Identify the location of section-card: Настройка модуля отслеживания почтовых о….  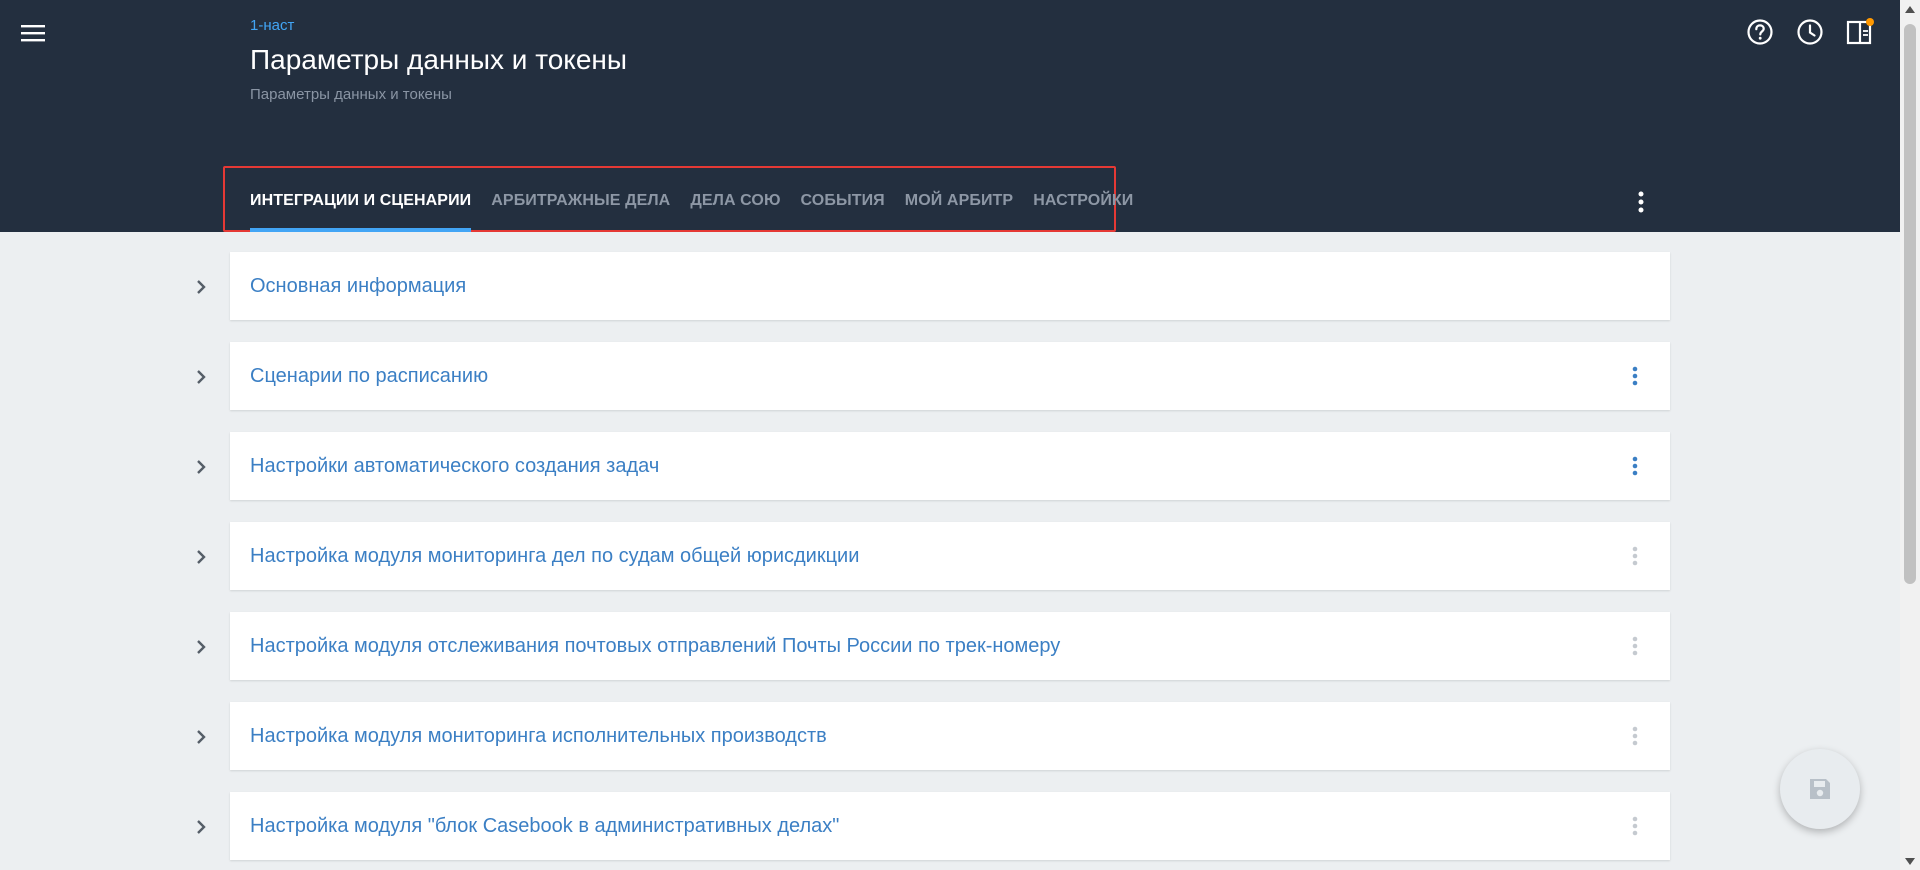
(950, 646).